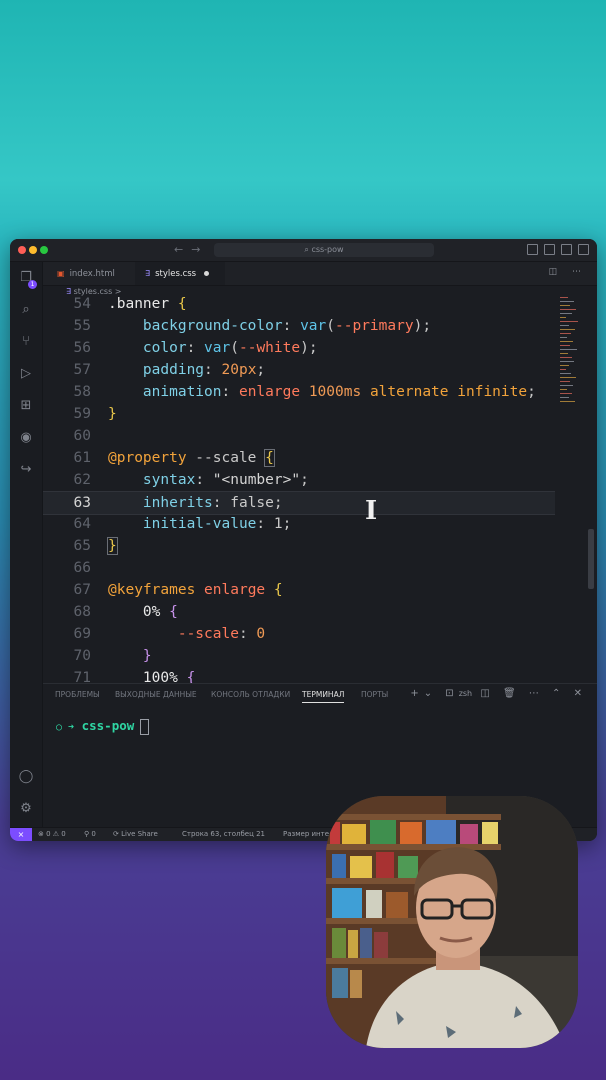  Describe the element at coordinates (33, 250) in the screenshot. I see `minimize-window-button` at that location.